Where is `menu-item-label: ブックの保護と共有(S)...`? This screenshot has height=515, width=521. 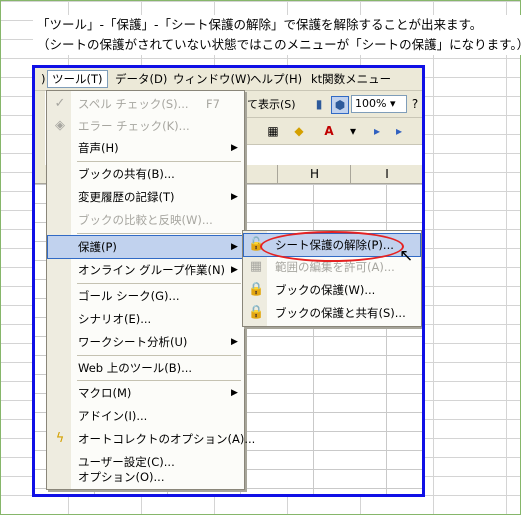 menu-item-label: ブックの保護と共有(S)... is located at coordinates (340, 313).